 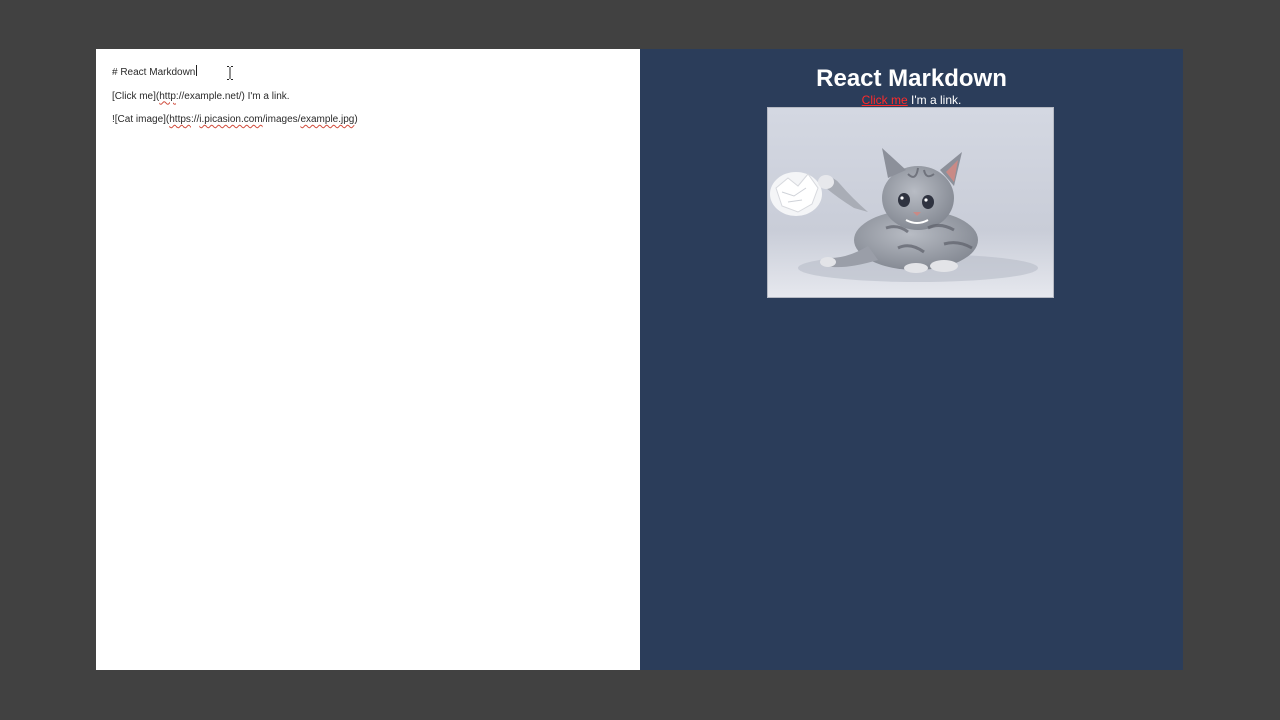 I want to click on editor-line-image-text-2: https, so click(x=180, y=119).